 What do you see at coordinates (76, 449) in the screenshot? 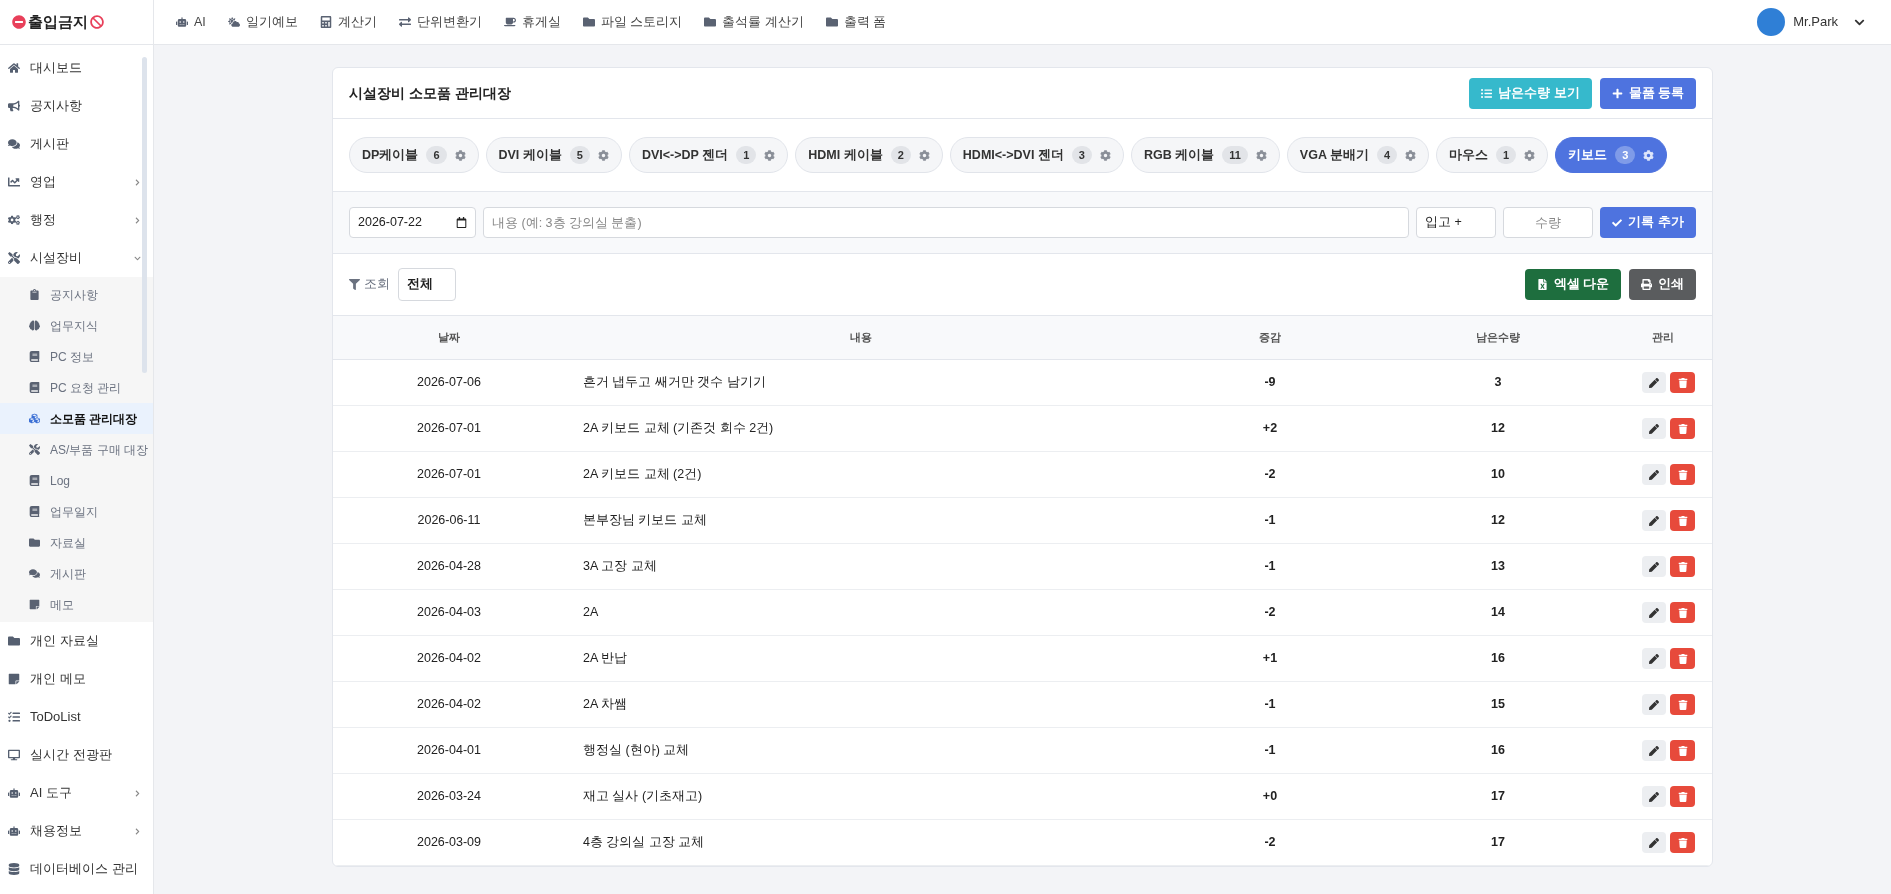
I see `submenu-item: AS/부품 구매 대장` at bounding box center [76, 449].